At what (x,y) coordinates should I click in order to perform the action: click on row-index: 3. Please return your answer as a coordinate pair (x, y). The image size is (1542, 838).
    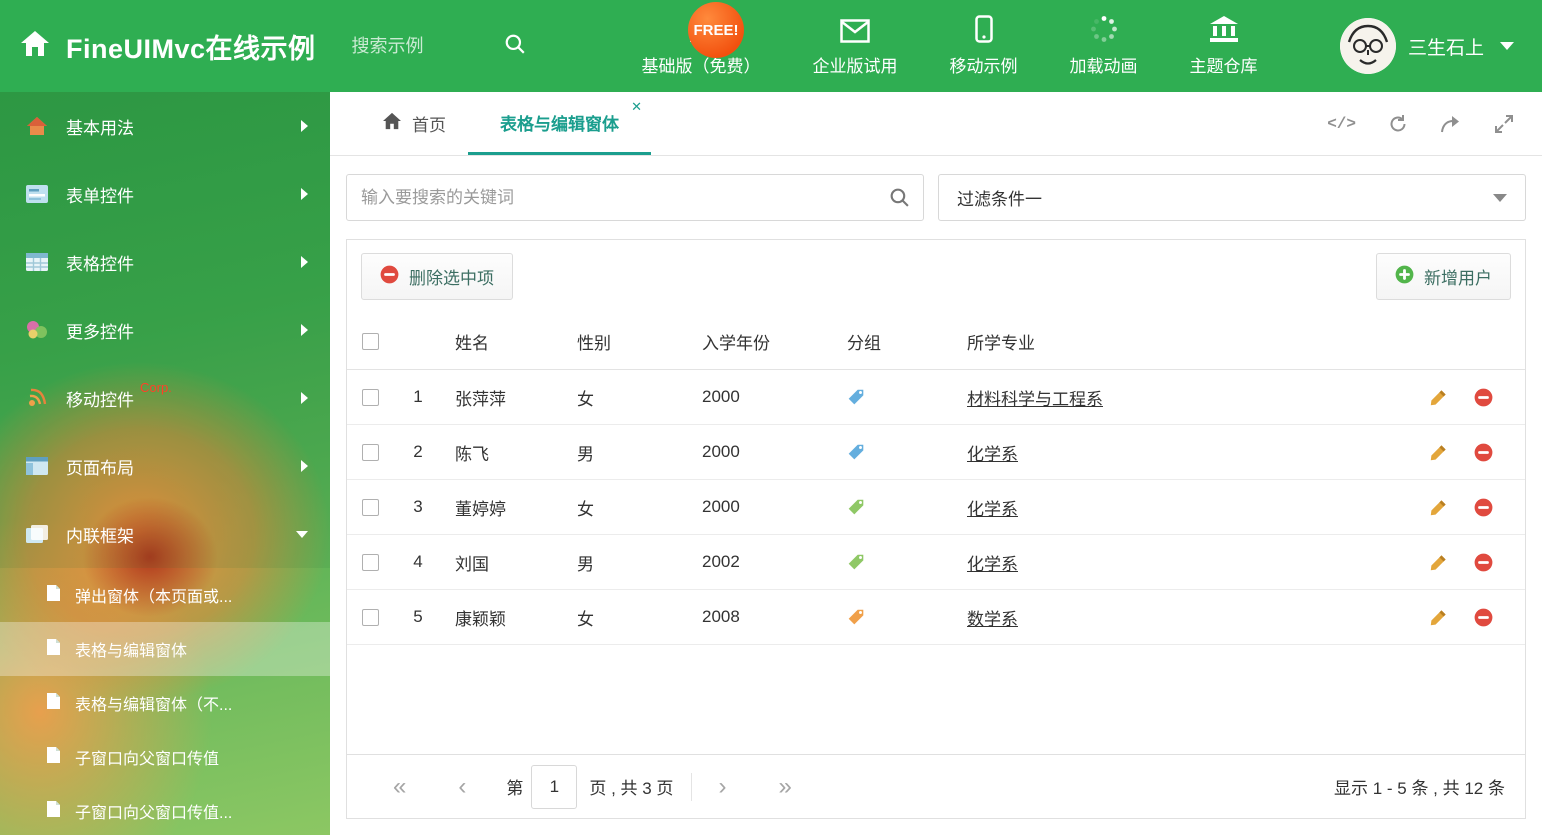
    Looking at the image, I should click on (418, 506).